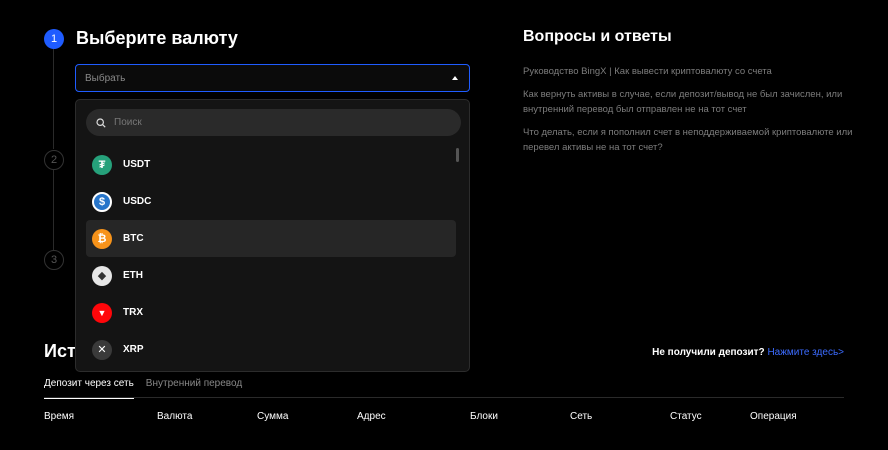 The width and height of the screenshot is (888, 450). Describe the element at coordinates (102, 164) in the screenshot. I see `usdt-icon: ₮` at that location.